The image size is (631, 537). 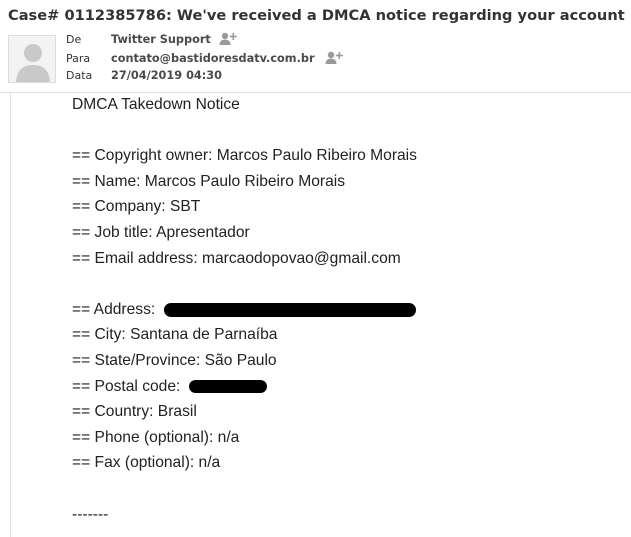 I want to click on body-left-border, so click(x=10, y=315).